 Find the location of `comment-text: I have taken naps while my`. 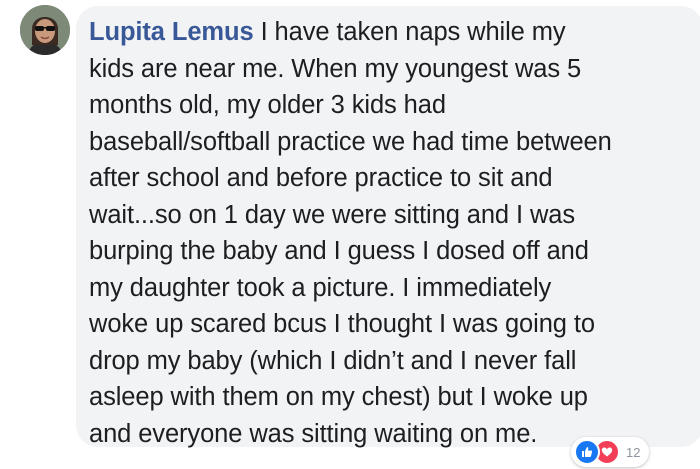

comment-text: I have taken naps while my is located at coordinates (409, 32).